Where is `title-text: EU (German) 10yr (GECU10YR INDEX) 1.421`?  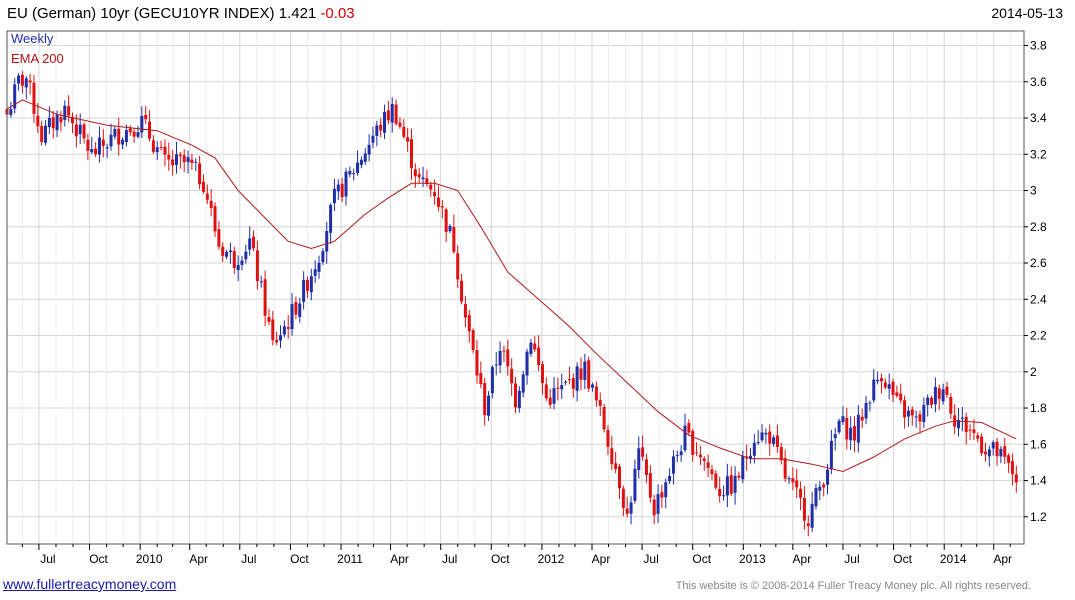
title-text: EU (German) 10yr (GECU10YR INDEX) 1.421 is located at coordinates (162, 13).